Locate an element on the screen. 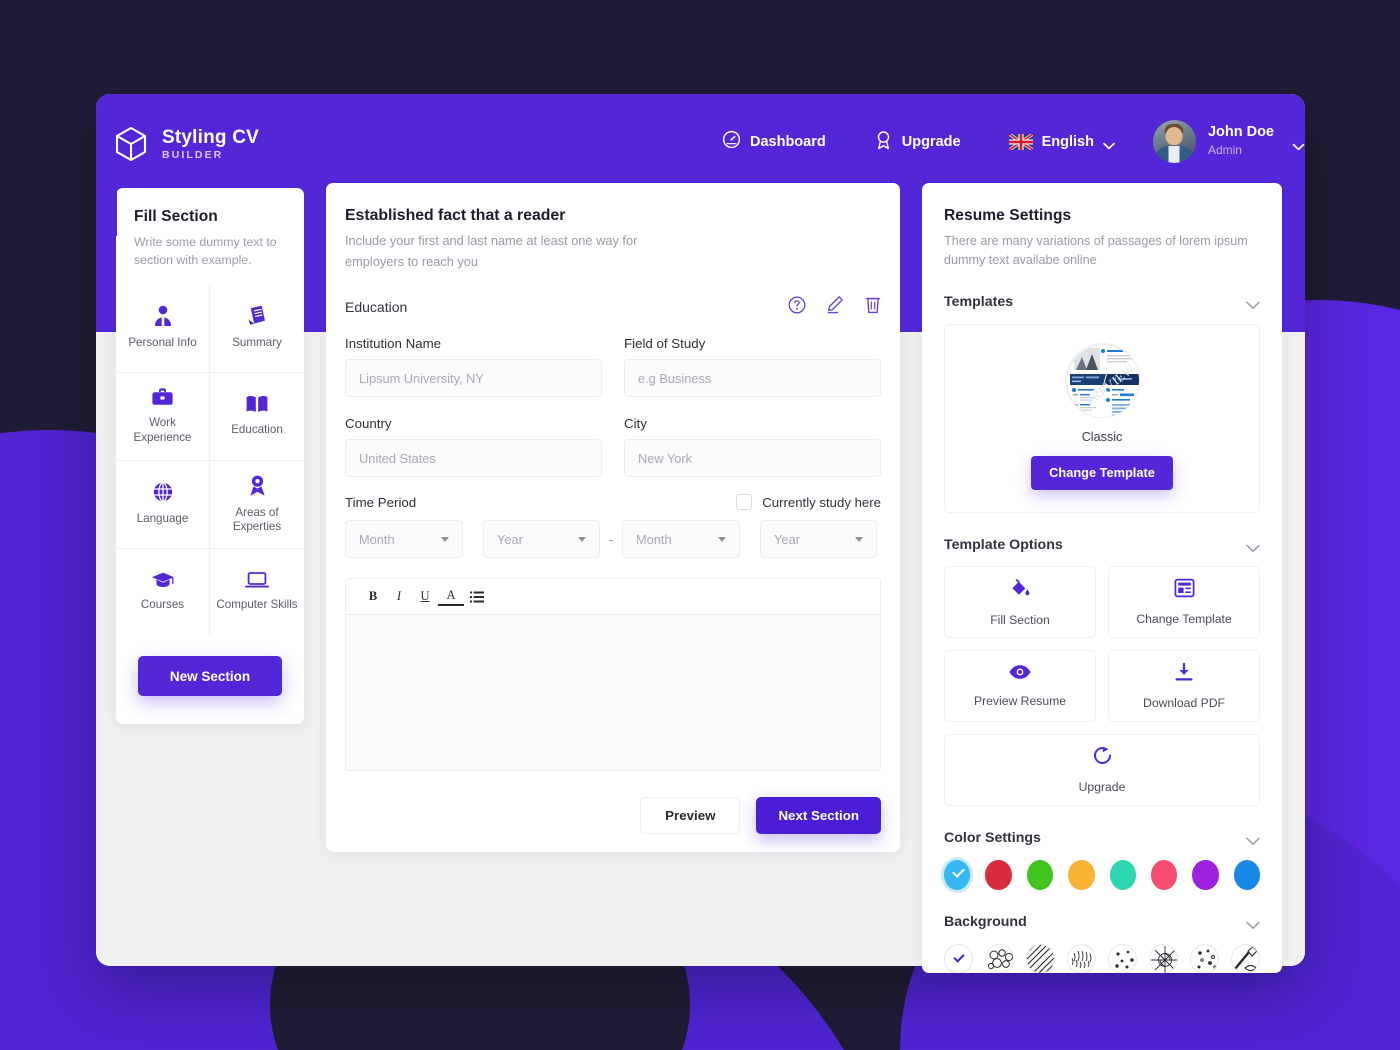 The height and width of the screenshot is (1050, 1400). edit-icon is located at coordinates (835, 307).